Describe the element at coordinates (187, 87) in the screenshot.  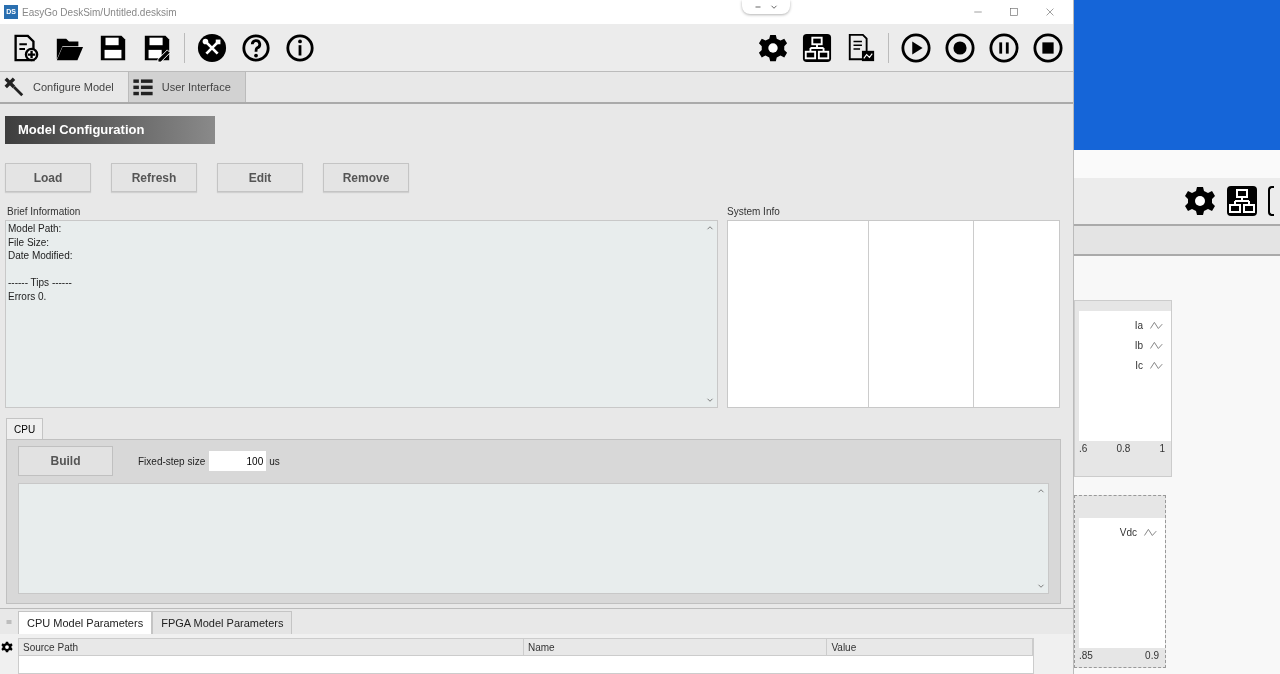
I see `tab: User Interface` at that location.